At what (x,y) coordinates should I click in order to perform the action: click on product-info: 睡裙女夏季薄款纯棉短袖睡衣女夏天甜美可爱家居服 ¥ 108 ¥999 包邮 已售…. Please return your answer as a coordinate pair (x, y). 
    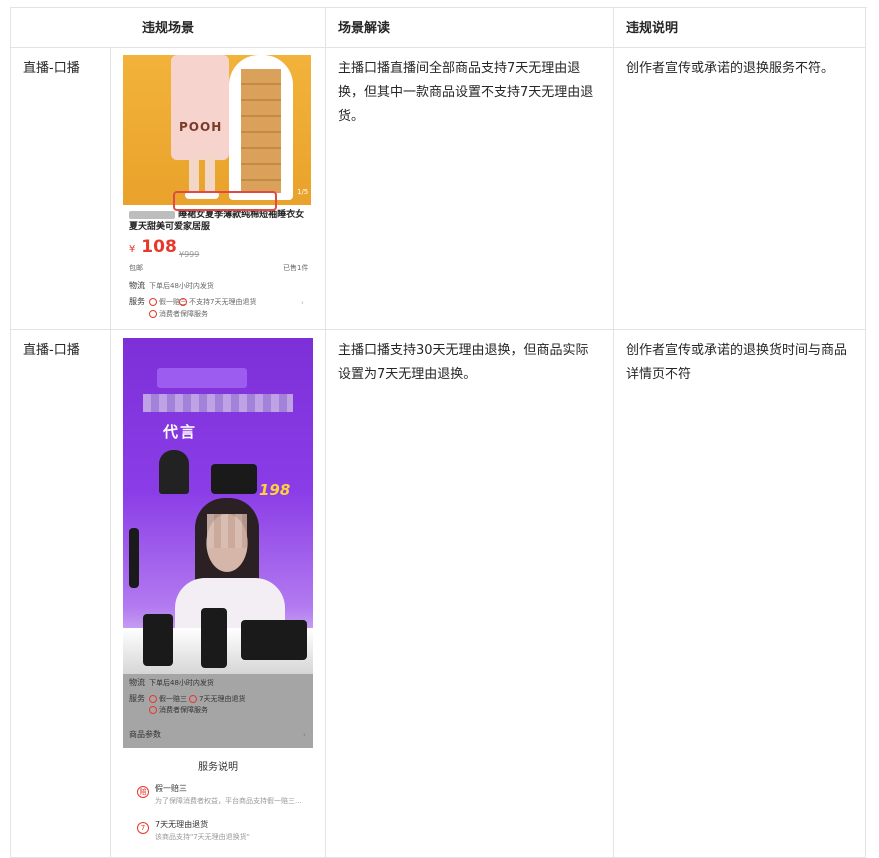
    Looking at the image, I should click on (217, 262).